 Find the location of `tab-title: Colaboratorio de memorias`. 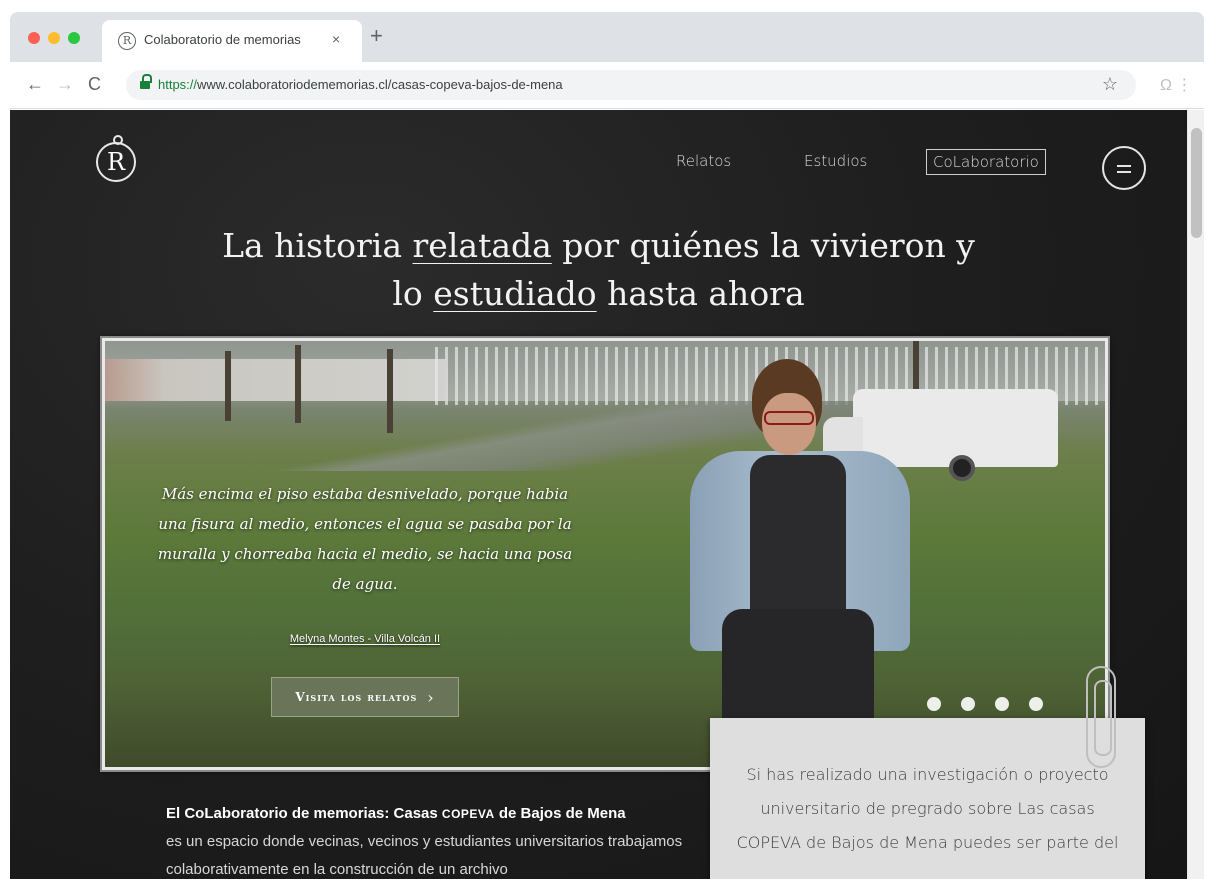

tab-title: Colaboratorio de memorias is located at coordinates (222, 39).